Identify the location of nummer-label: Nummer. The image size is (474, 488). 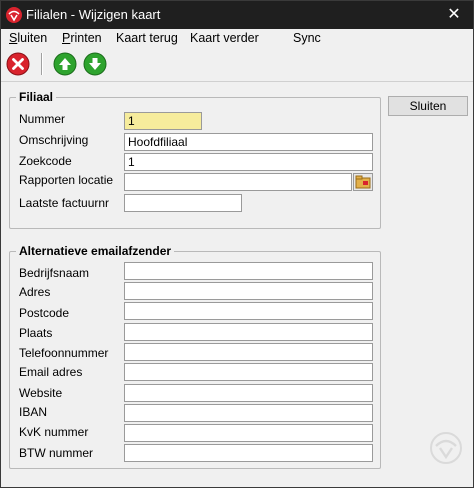
(42, 119).